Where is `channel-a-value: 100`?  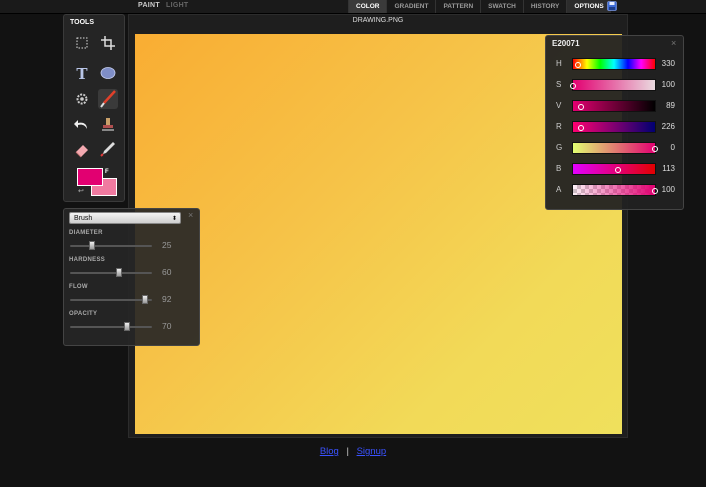 channel-a-value: 100 is located at coordinates (668, 189).